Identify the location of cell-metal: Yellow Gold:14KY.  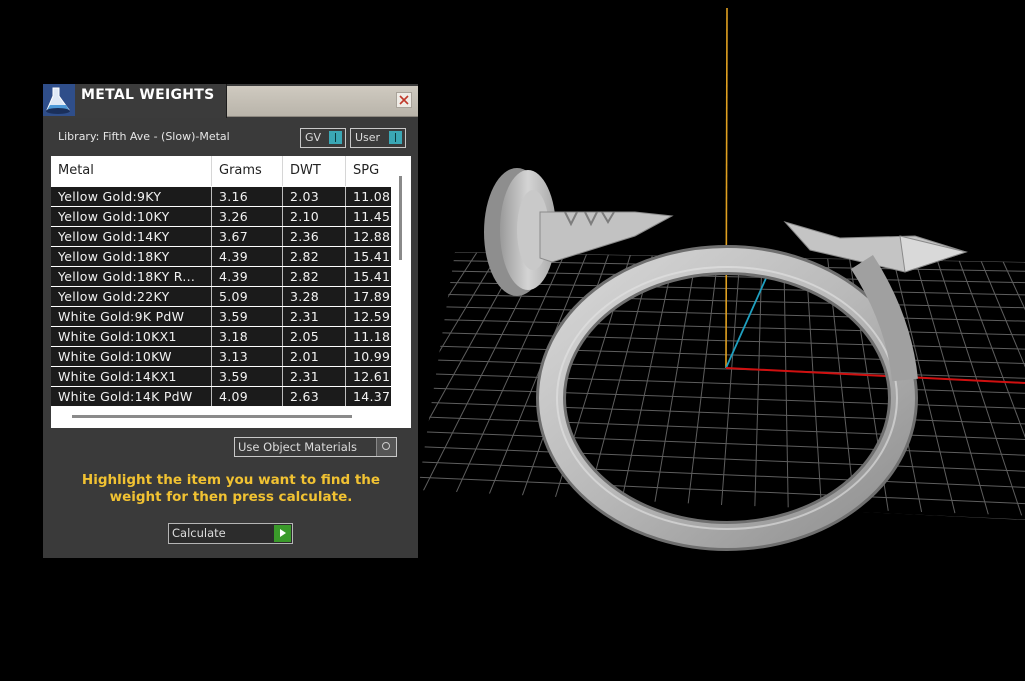
(131, 236).